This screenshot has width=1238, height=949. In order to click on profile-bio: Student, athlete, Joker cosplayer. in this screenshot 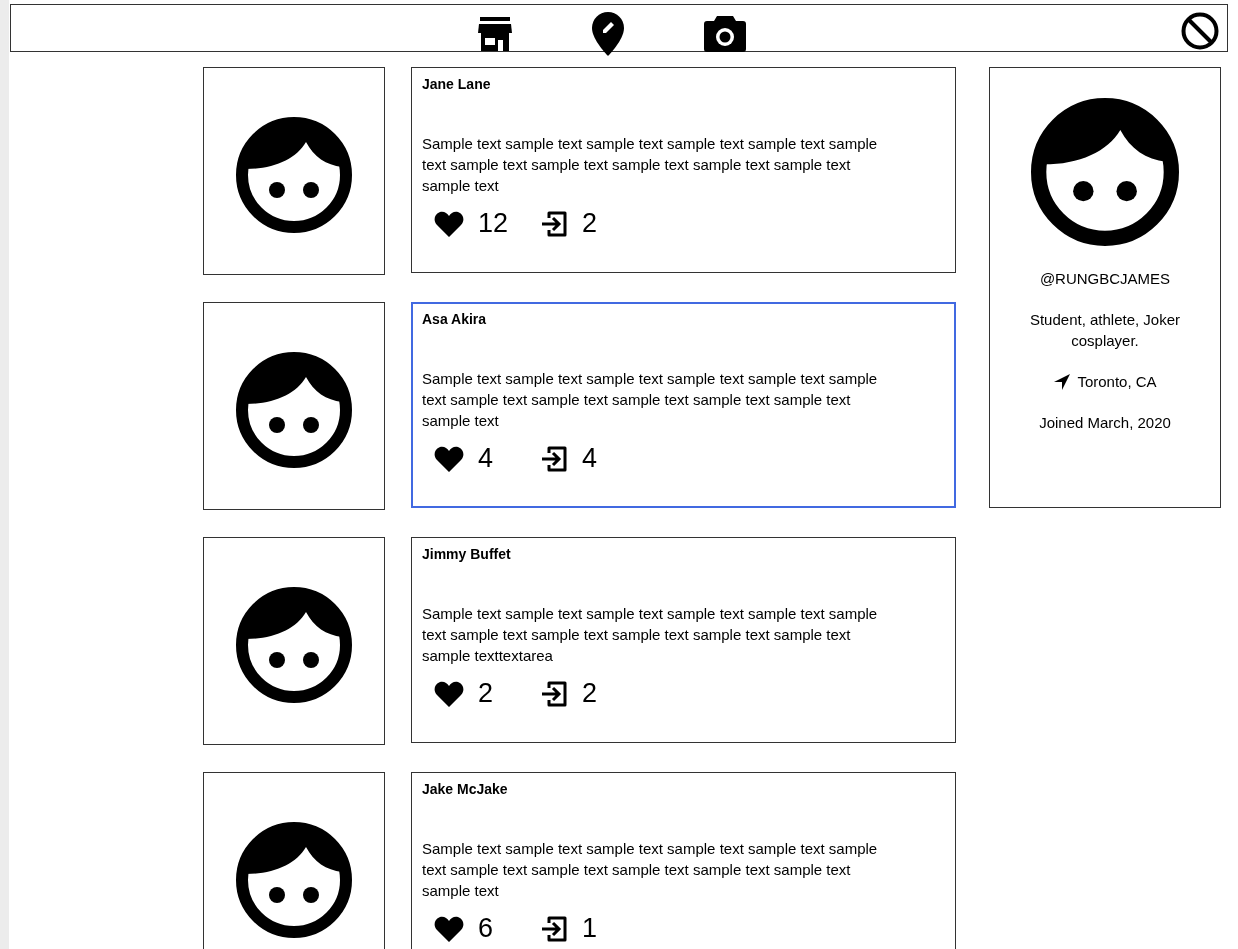, I will do `click(1105, 330)`.